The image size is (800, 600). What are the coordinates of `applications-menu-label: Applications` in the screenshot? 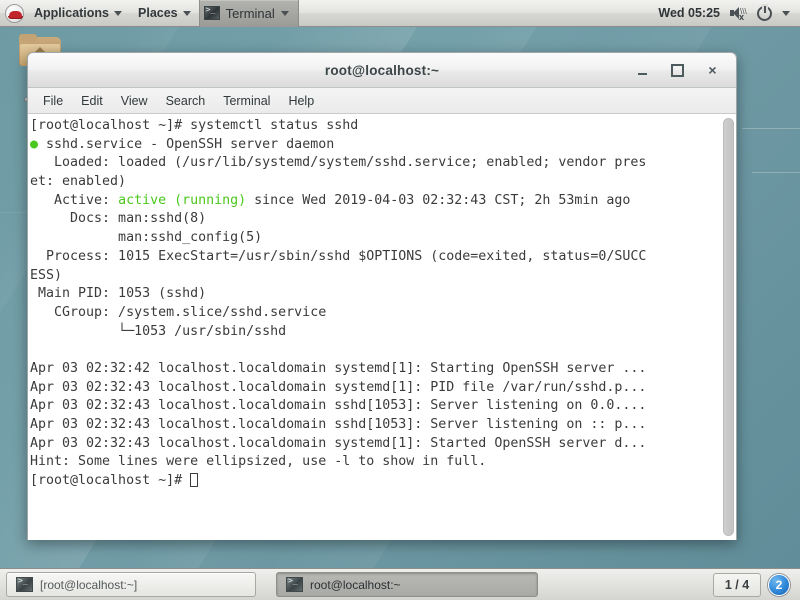 It's located at (72, 13).